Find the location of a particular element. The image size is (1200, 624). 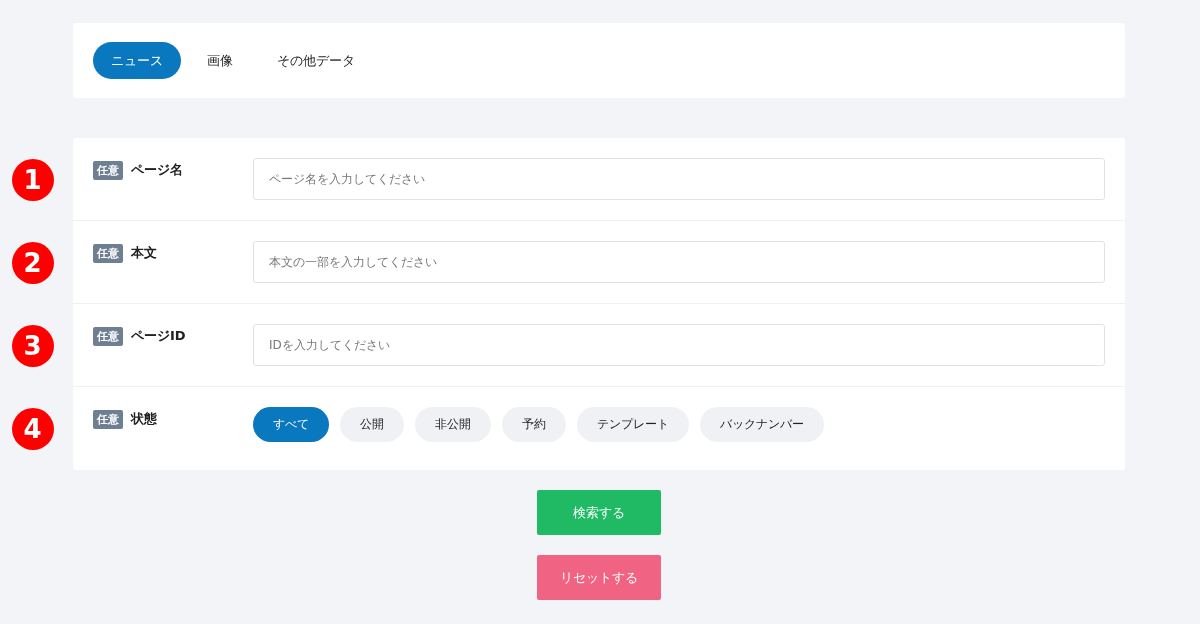

status-option: 公開 is located at coordinates (372, 424).